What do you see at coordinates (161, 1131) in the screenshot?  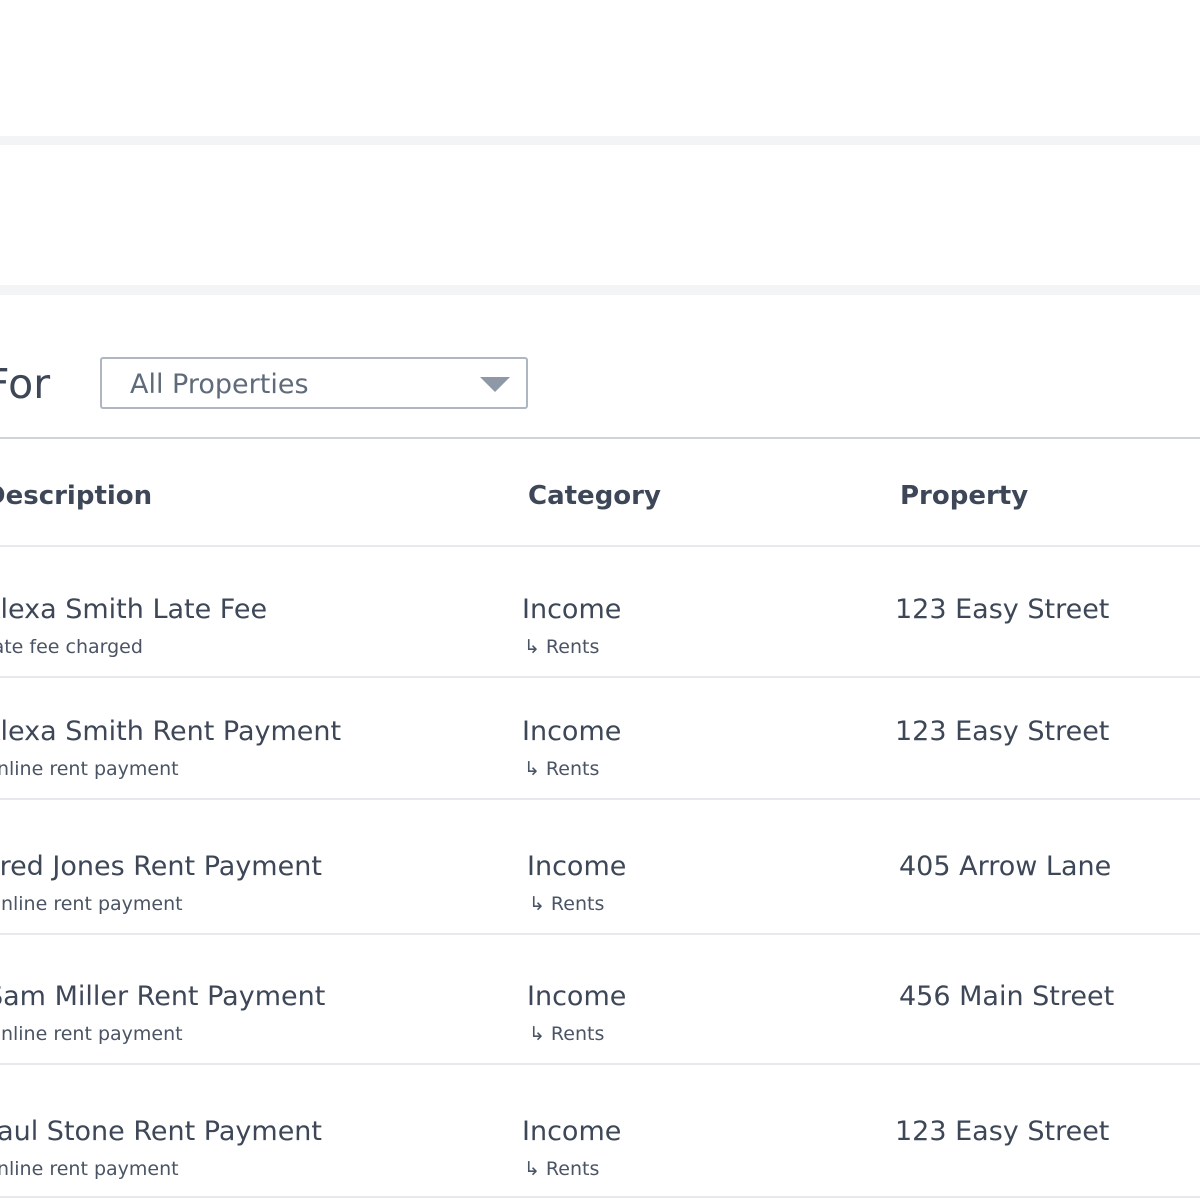 I see `row-title: Paul Stone Rent Payment` at bounding box center [161, 1131].